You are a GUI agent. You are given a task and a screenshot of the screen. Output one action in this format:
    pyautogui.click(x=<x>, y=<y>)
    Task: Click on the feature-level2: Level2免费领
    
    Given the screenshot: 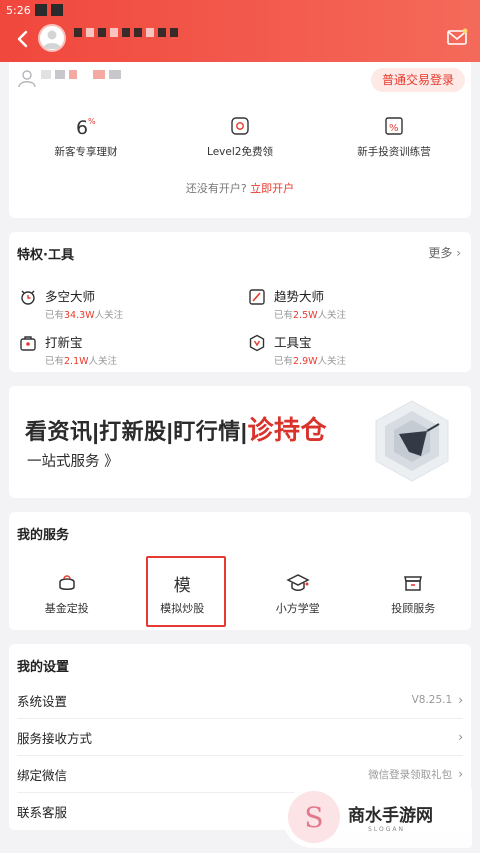 What is the action you would take?
    pyautogui.click(x=240, y=136)
    